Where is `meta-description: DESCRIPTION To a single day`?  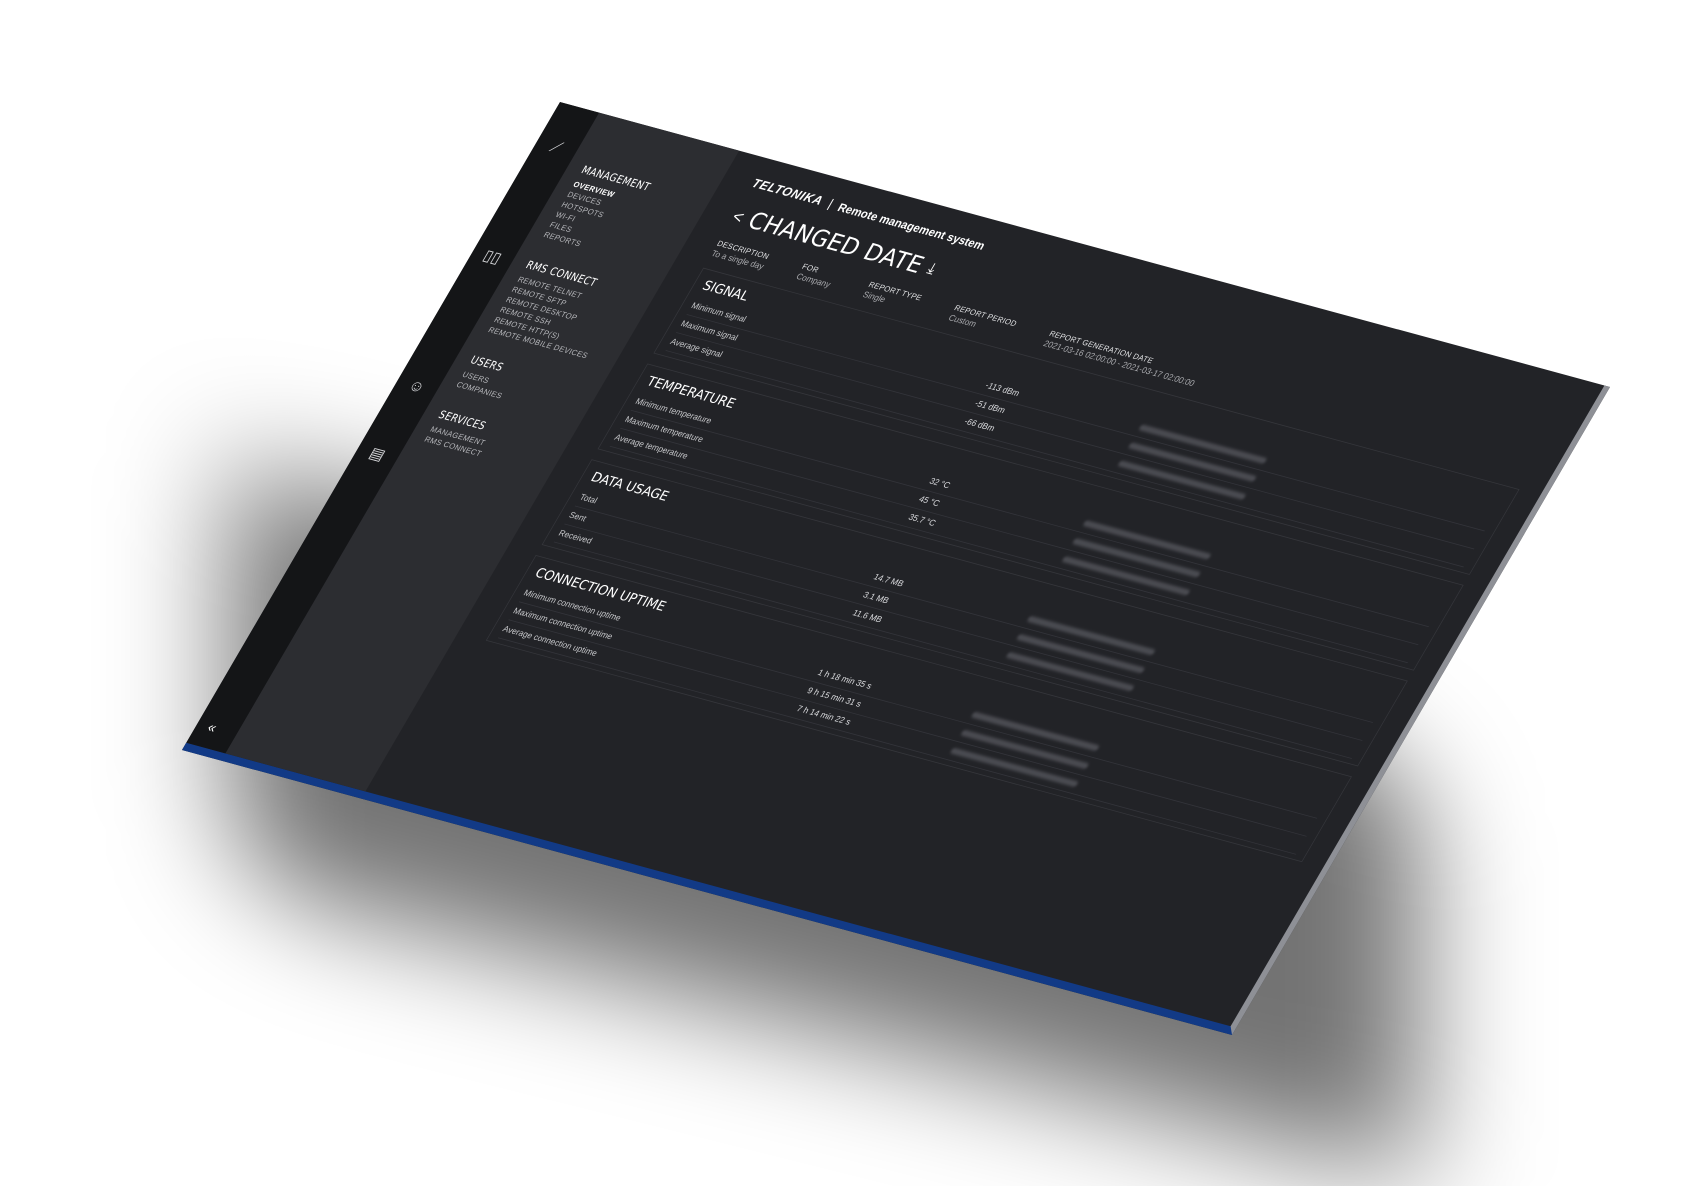
meta-description: DESCRIPTION To a single day is located at coordinates (740, 256).